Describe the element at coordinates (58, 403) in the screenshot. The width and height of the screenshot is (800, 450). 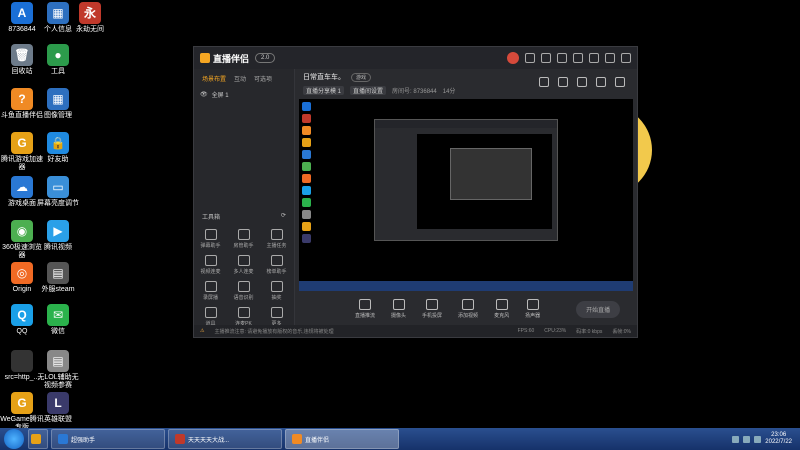
I see `app-icon: L` at that location.